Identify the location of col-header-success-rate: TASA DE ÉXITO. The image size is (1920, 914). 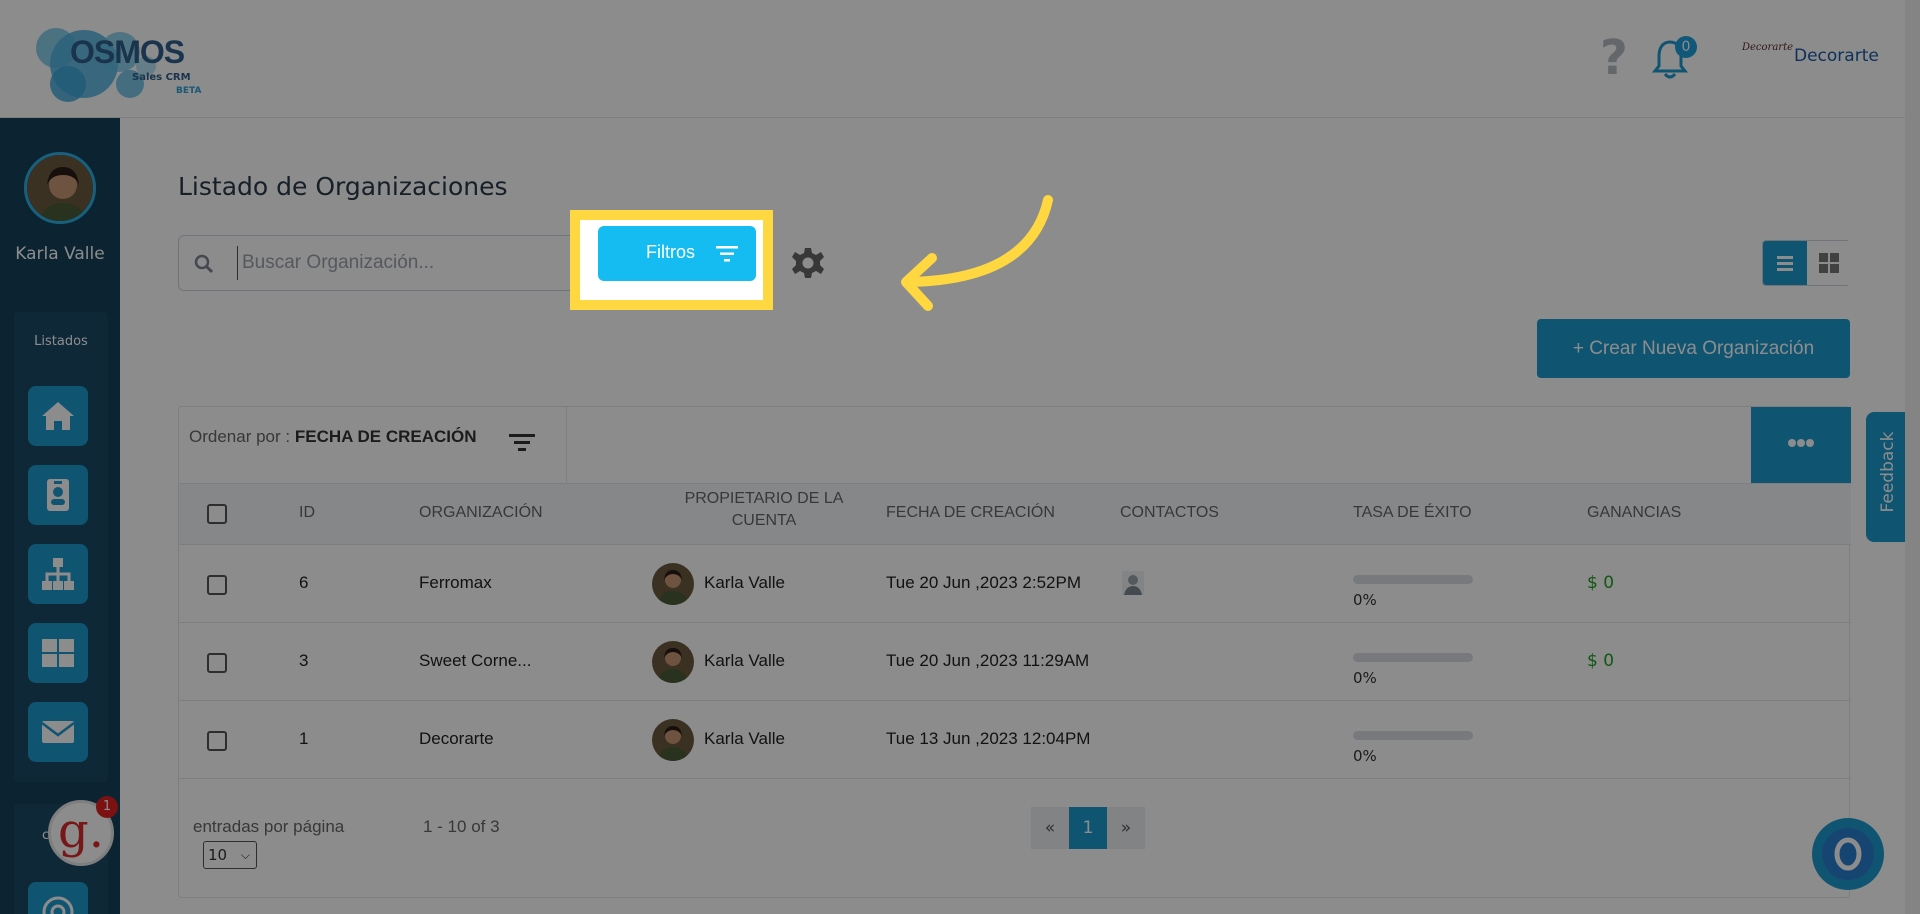
(1412, 513).